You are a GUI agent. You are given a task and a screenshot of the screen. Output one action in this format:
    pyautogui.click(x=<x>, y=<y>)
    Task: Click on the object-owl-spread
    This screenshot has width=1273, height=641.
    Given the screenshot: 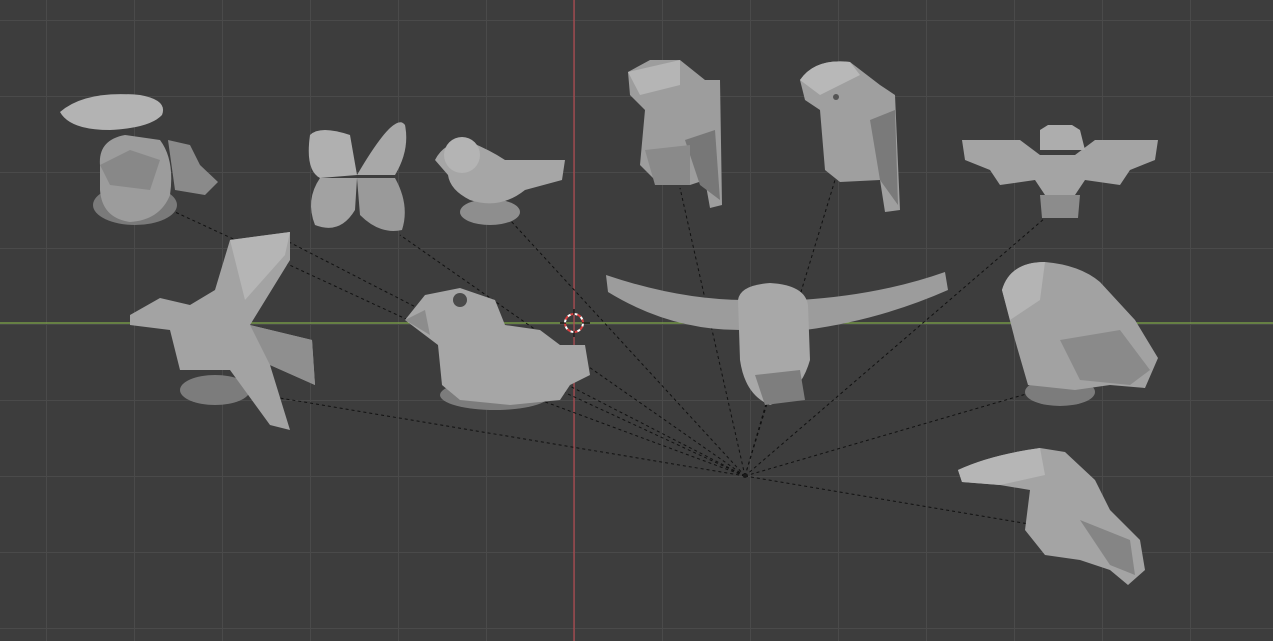 What is the action you would take?
    pyautogui.click(x=777, y=338)
    